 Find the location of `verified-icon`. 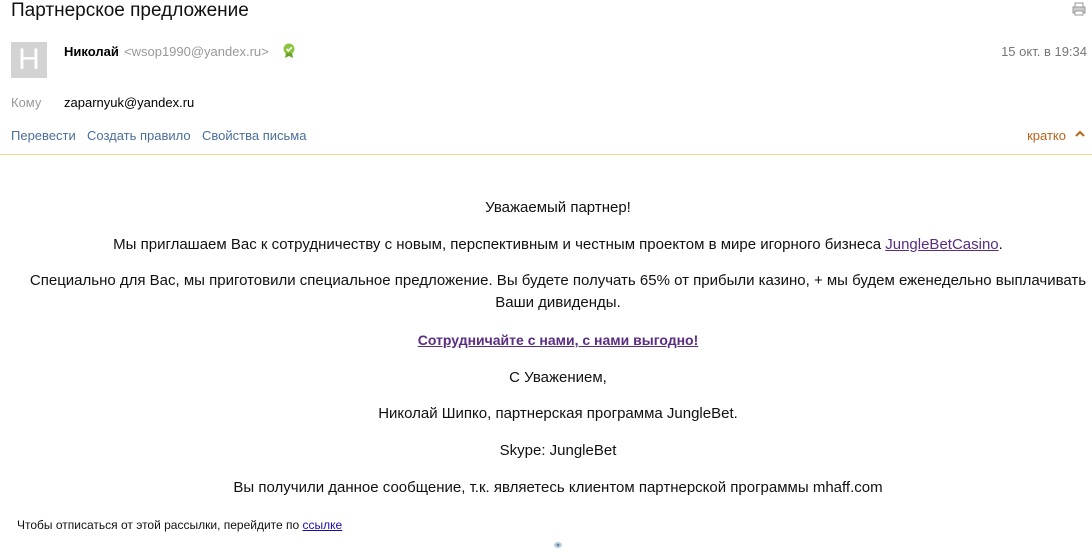

verified-icon is located at coordinates (289, 50).